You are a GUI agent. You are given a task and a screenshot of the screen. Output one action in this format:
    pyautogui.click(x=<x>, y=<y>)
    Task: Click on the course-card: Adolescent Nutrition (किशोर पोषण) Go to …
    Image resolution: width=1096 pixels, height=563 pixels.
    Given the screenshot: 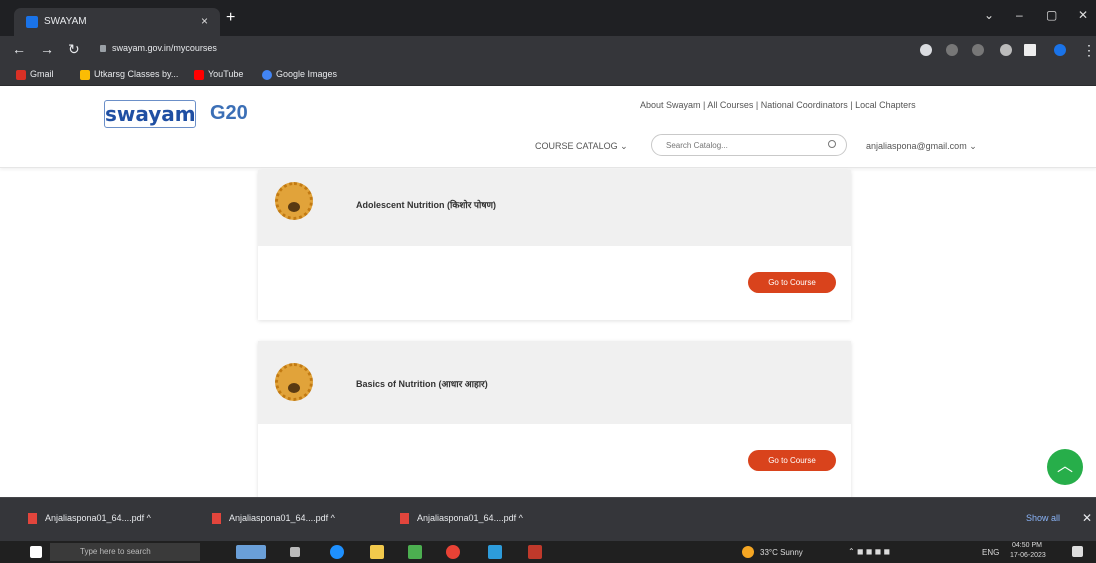 What is the action you would take?
    pyautogui.click(x=554, y=245)
    